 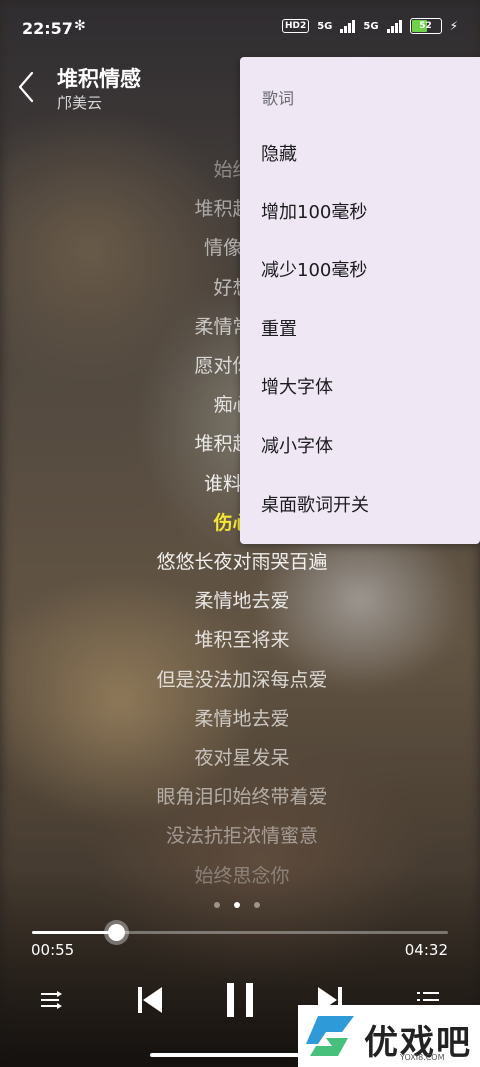 I want to click on hd-voice-icon: HD2, so click(x=295, y=26).